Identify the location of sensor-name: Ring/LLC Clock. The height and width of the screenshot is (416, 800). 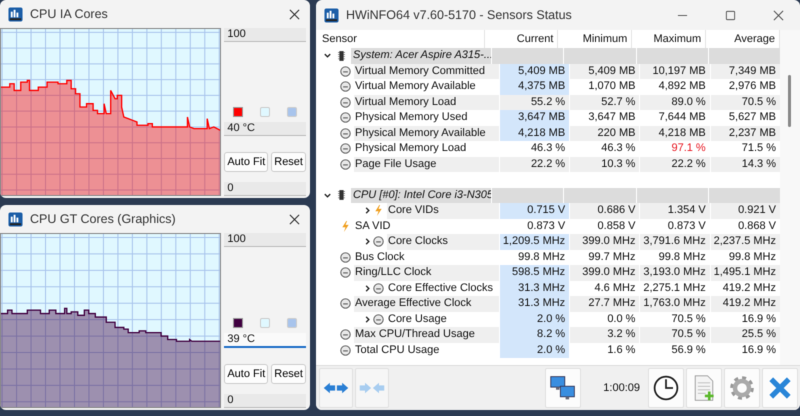
(426, 272).